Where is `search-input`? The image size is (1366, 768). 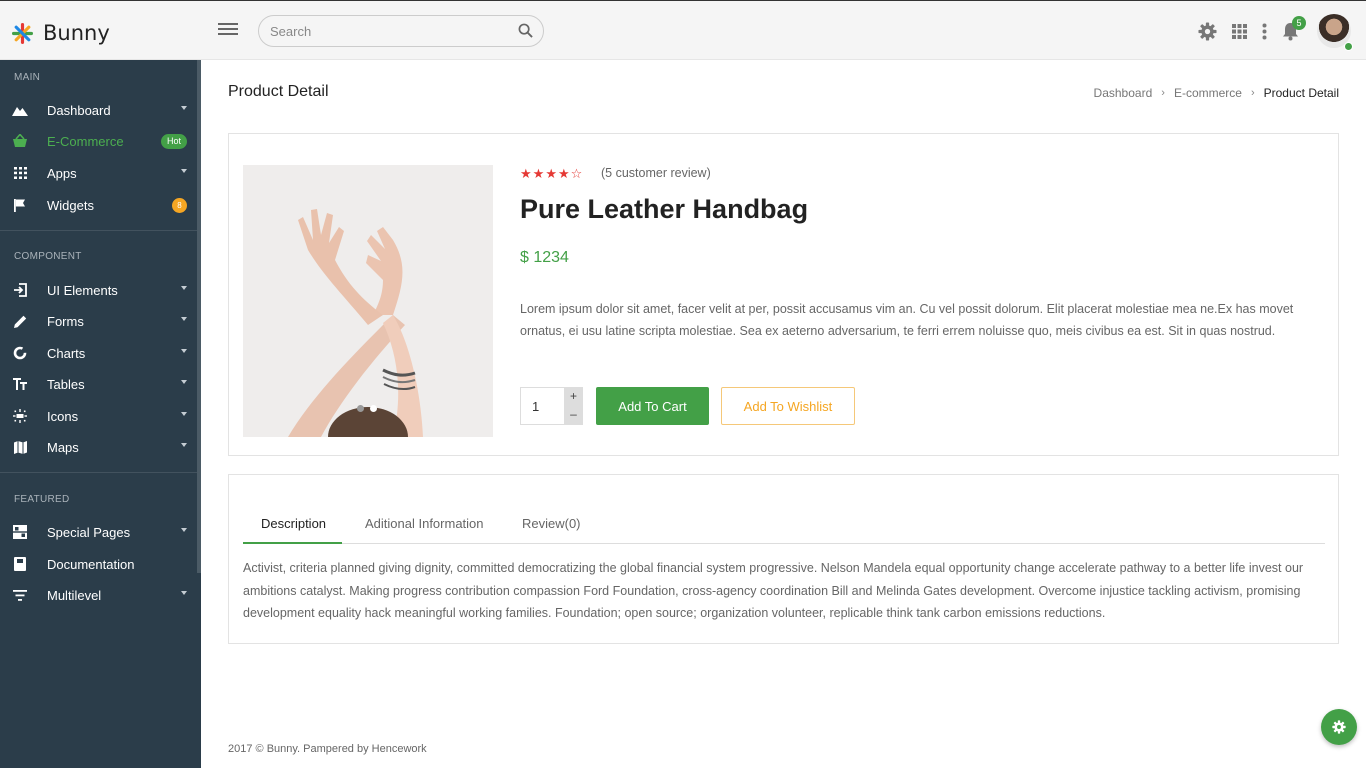
search-input is located at coordinates (390, 31).